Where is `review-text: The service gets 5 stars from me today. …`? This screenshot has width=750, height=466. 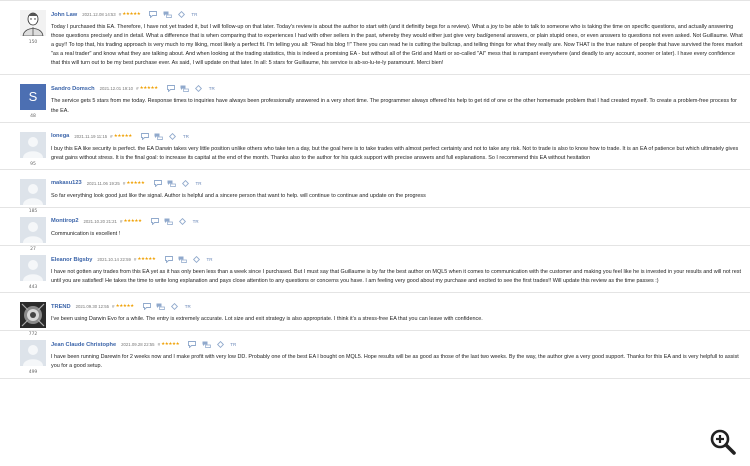 review-text: The service gets 5 stars from me today. … is located at coordinates (394, 106).